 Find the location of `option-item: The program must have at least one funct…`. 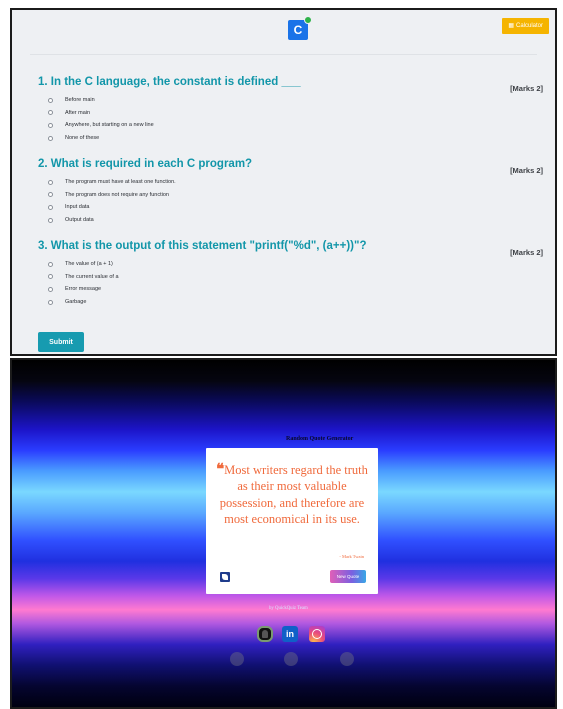

option-item: The program must have at least one funct… is located at coordinates (292, 182).